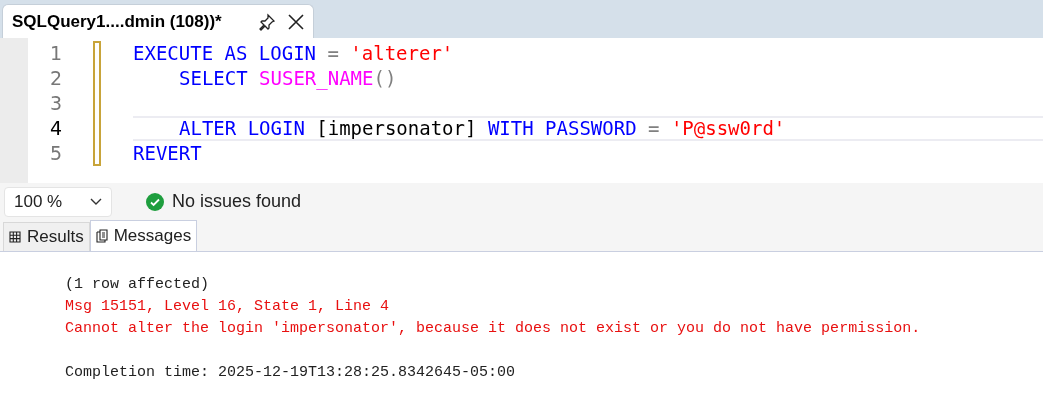  Describe the element at coordinates (55, 104) in the screenshot. I see `line-number: 3` at that location.